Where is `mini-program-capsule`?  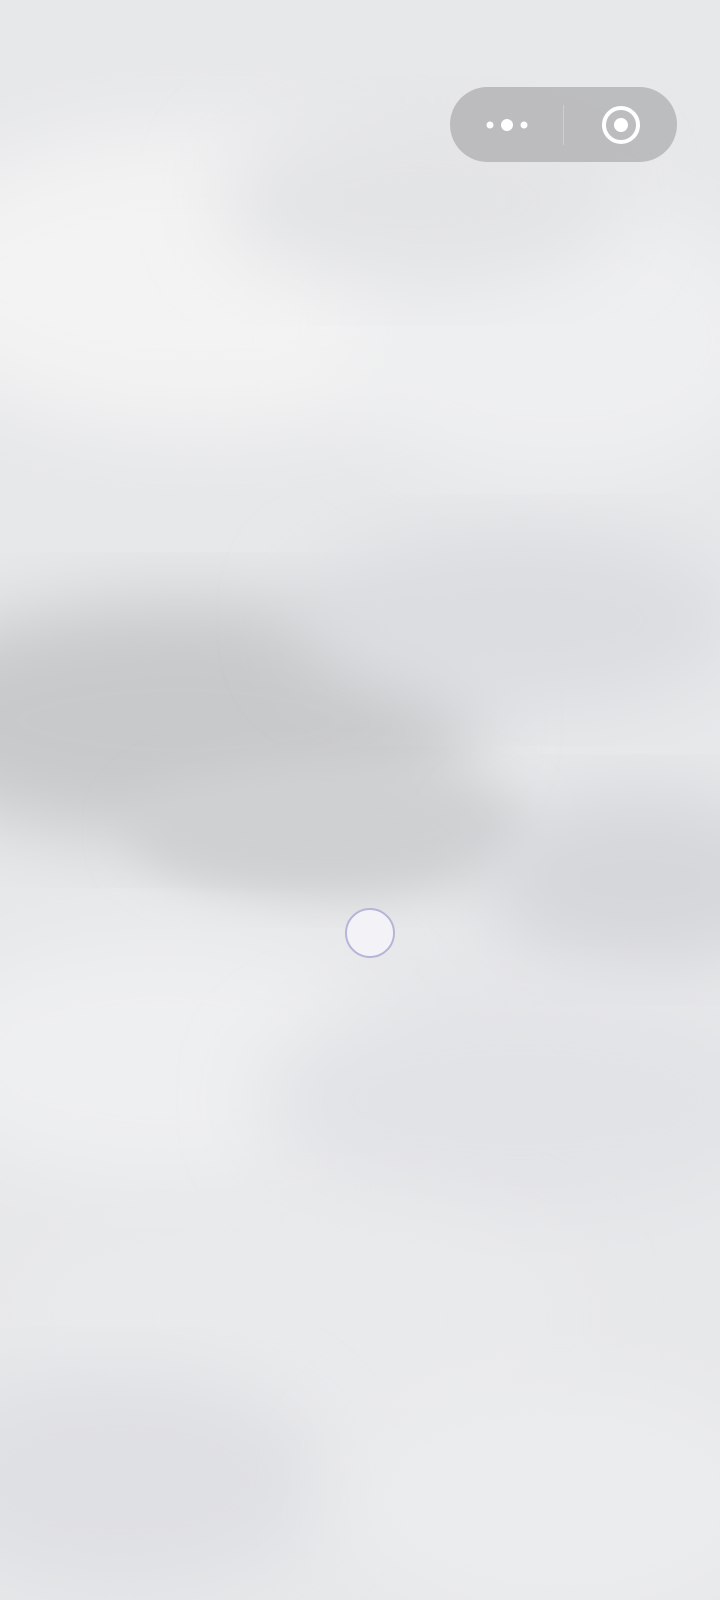 mini-program-capsule is located at coordinates (563, 124).